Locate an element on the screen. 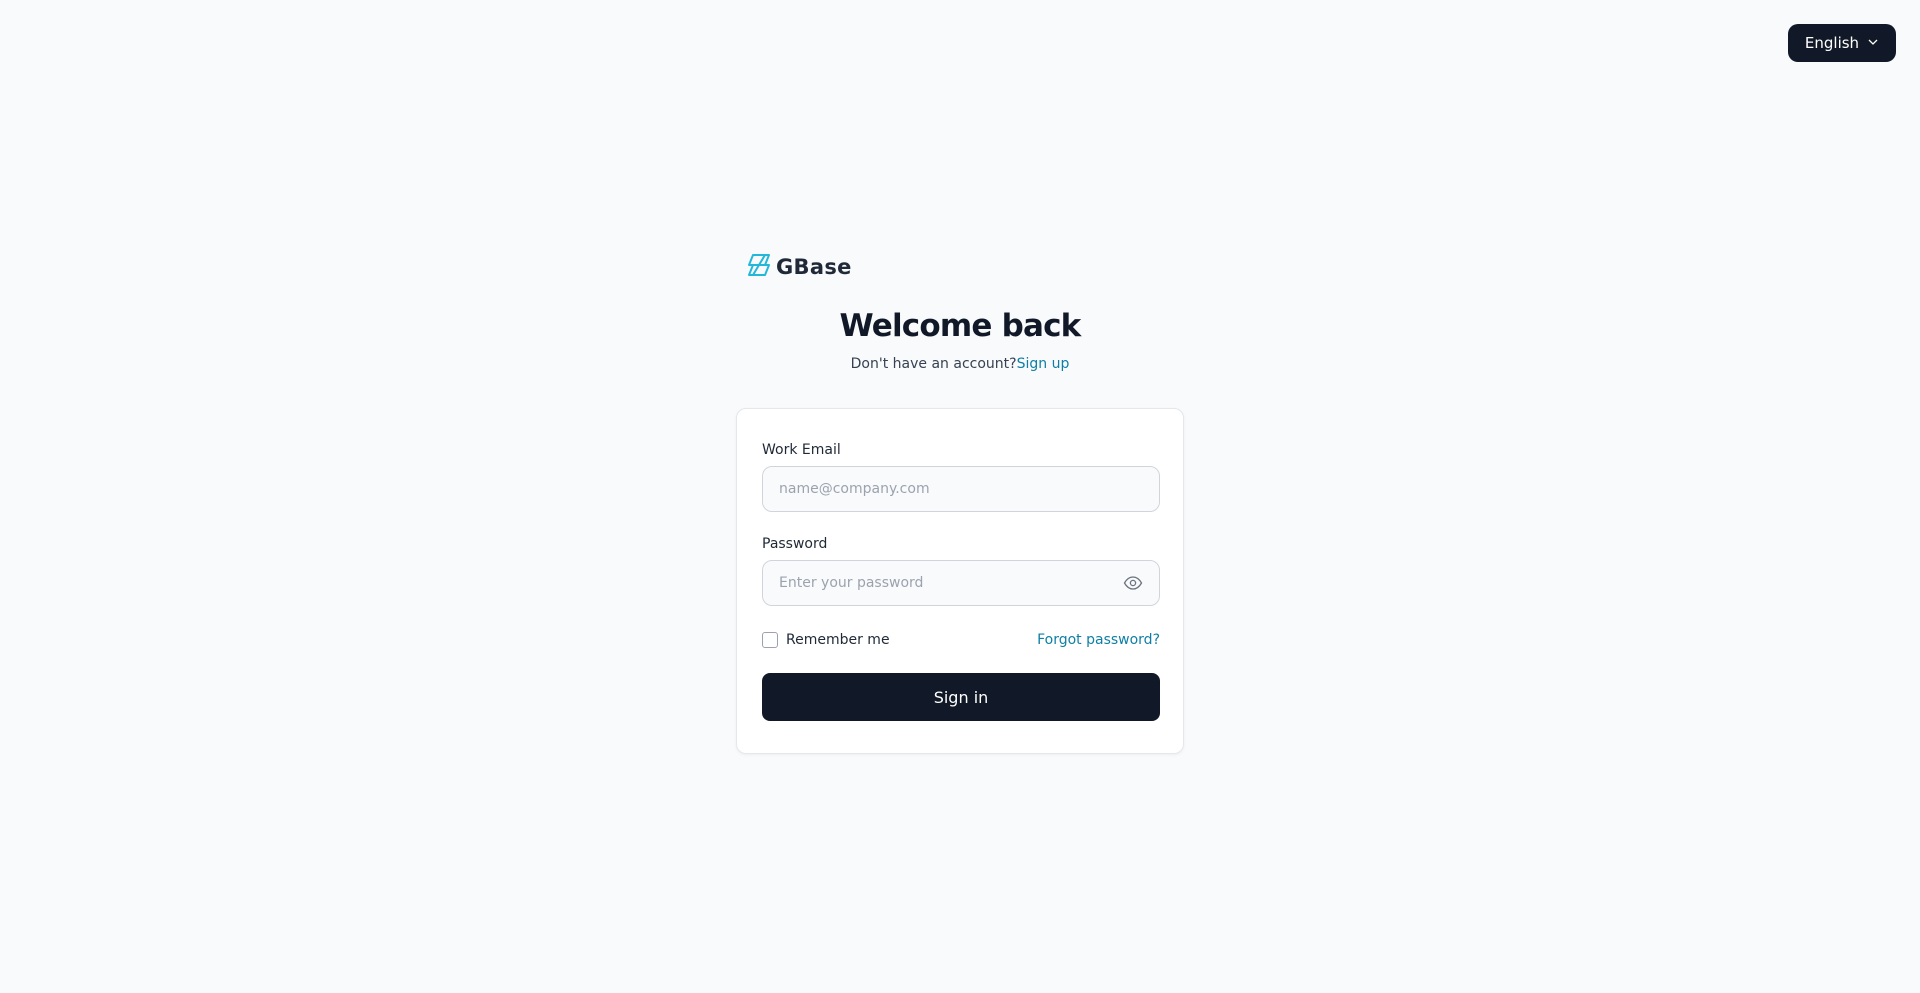  forgot-password-link: Forgot password? is located at coordinates (1098, 640).